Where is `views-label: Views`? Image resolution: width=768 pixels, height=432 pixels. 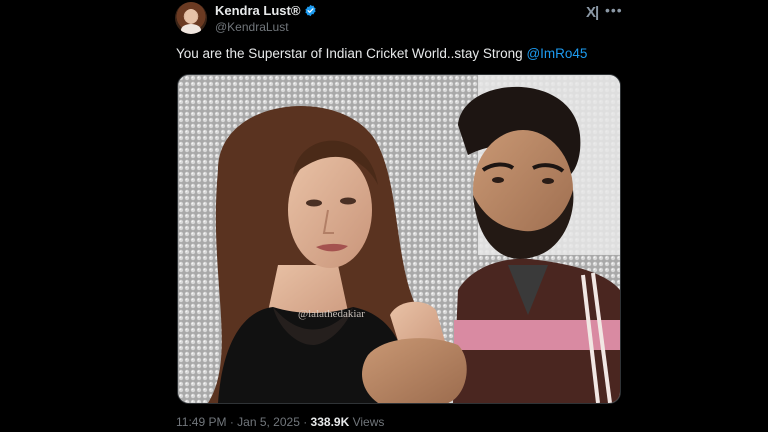 views-label: Views is located at coordinates (367, 422).